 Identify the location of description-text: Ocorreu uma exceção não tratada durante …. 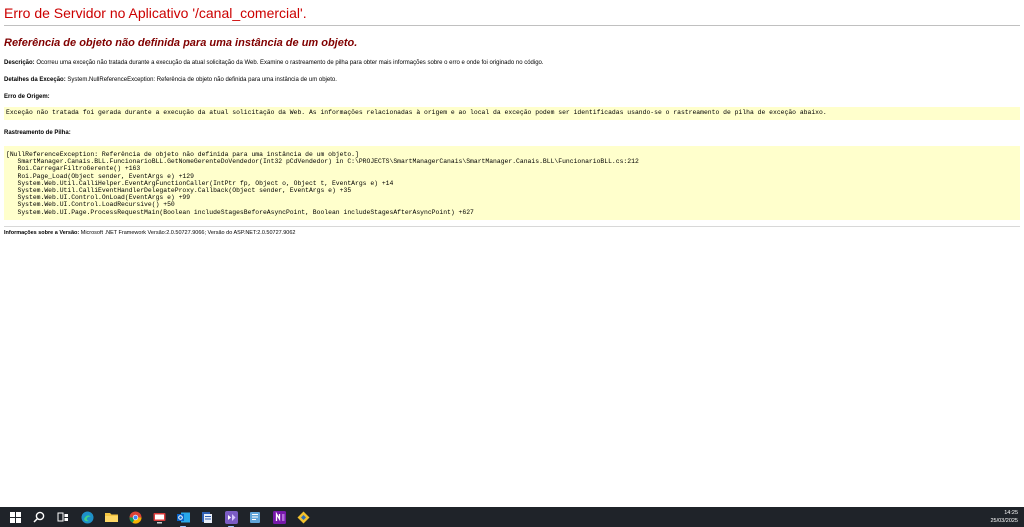
(290, 63).